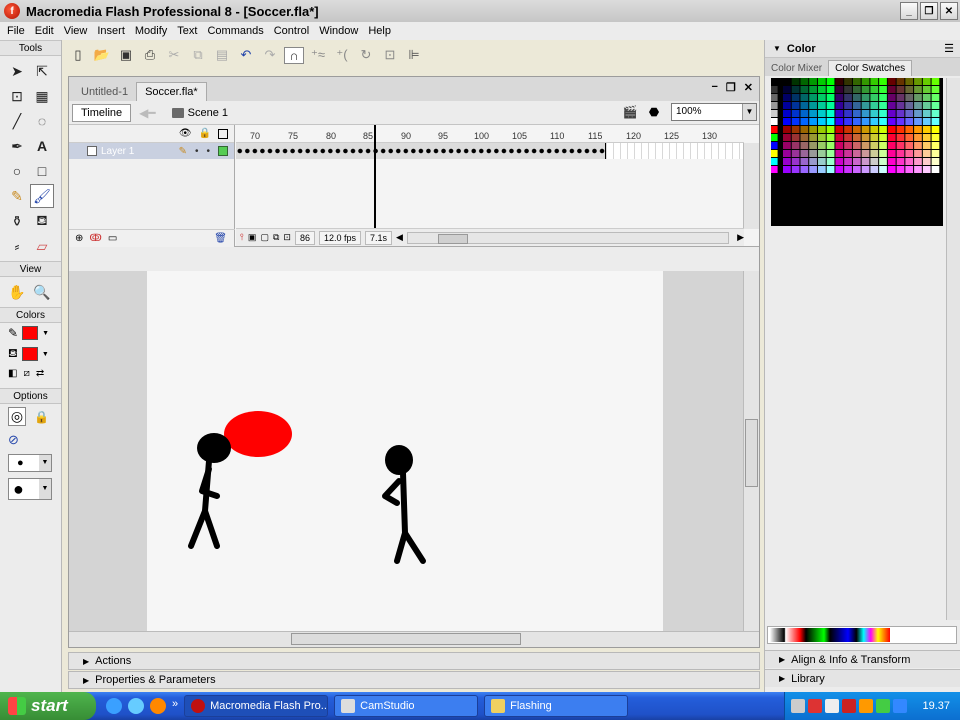  Describe the element at coordinates (849, 706) in the screenshot. I see `tray-shield-icon` at that location.